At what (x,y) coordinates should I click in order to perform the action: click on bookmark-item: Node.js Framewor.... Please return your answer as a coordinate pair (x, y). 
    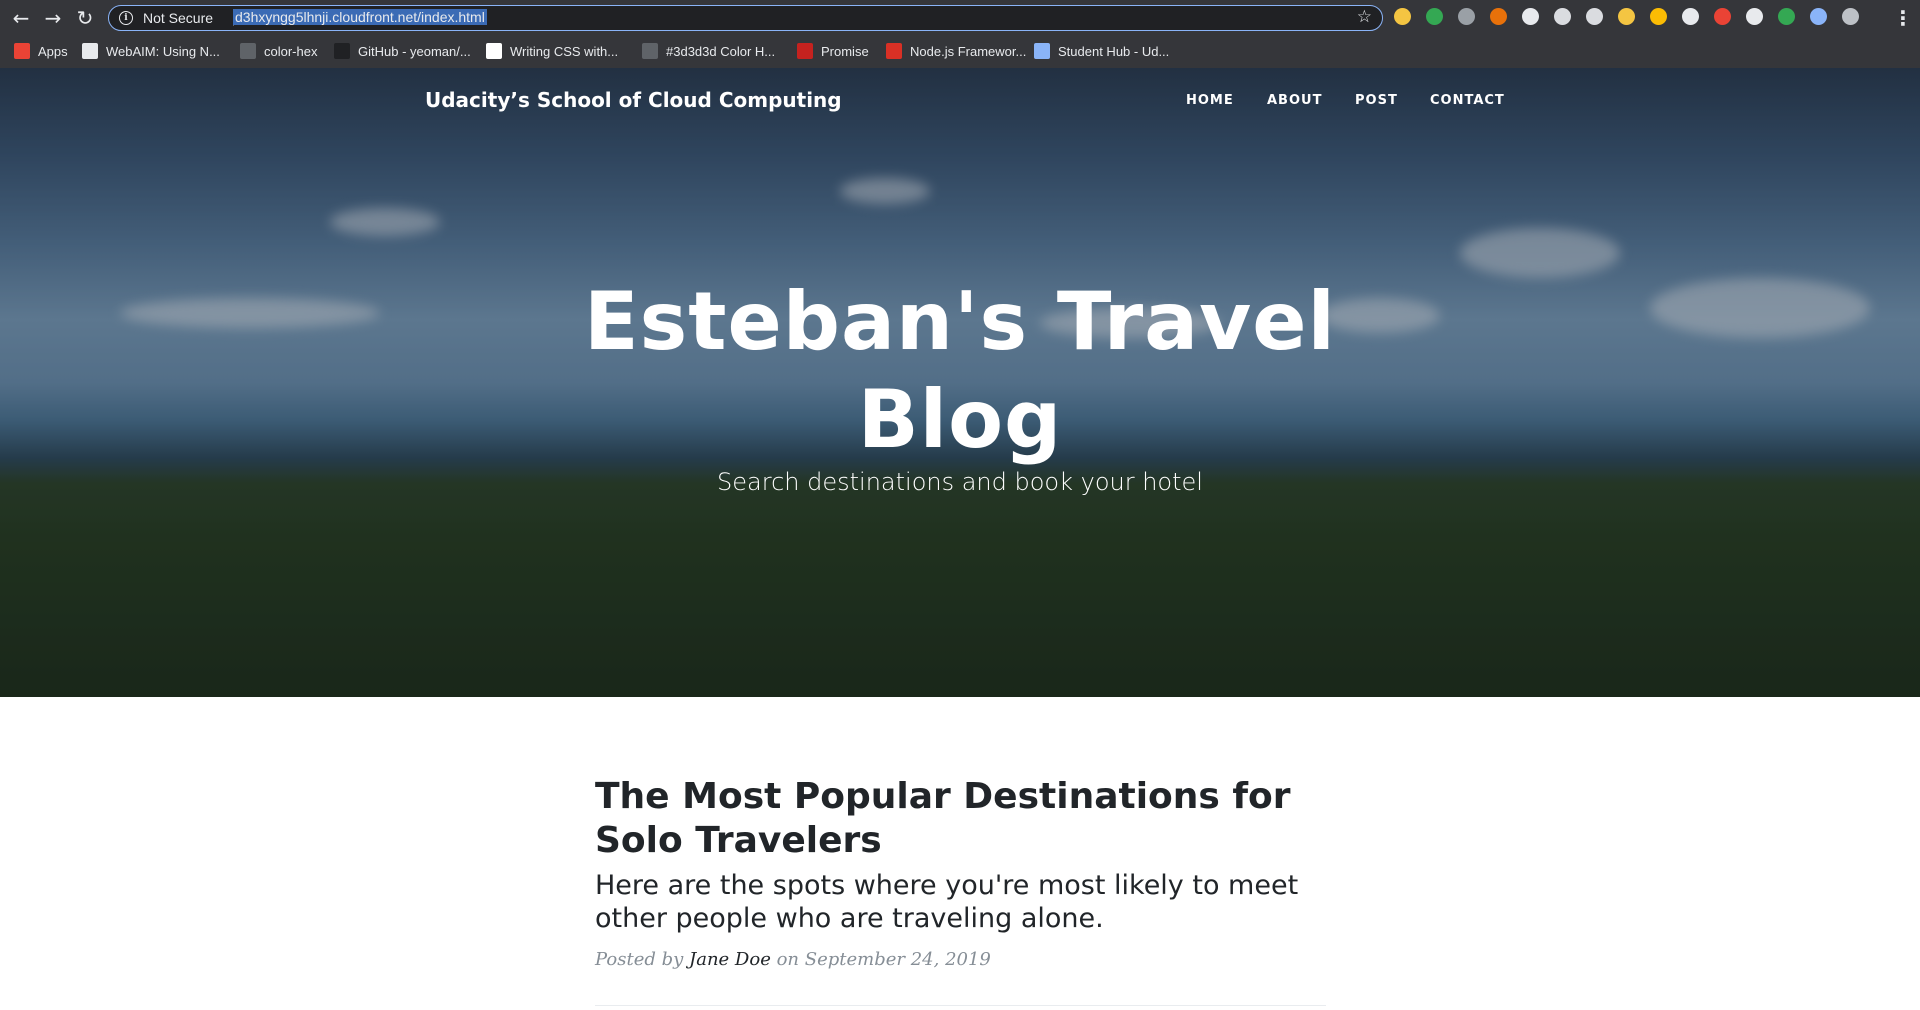
    Looking at the image, I should click on (956, 52).